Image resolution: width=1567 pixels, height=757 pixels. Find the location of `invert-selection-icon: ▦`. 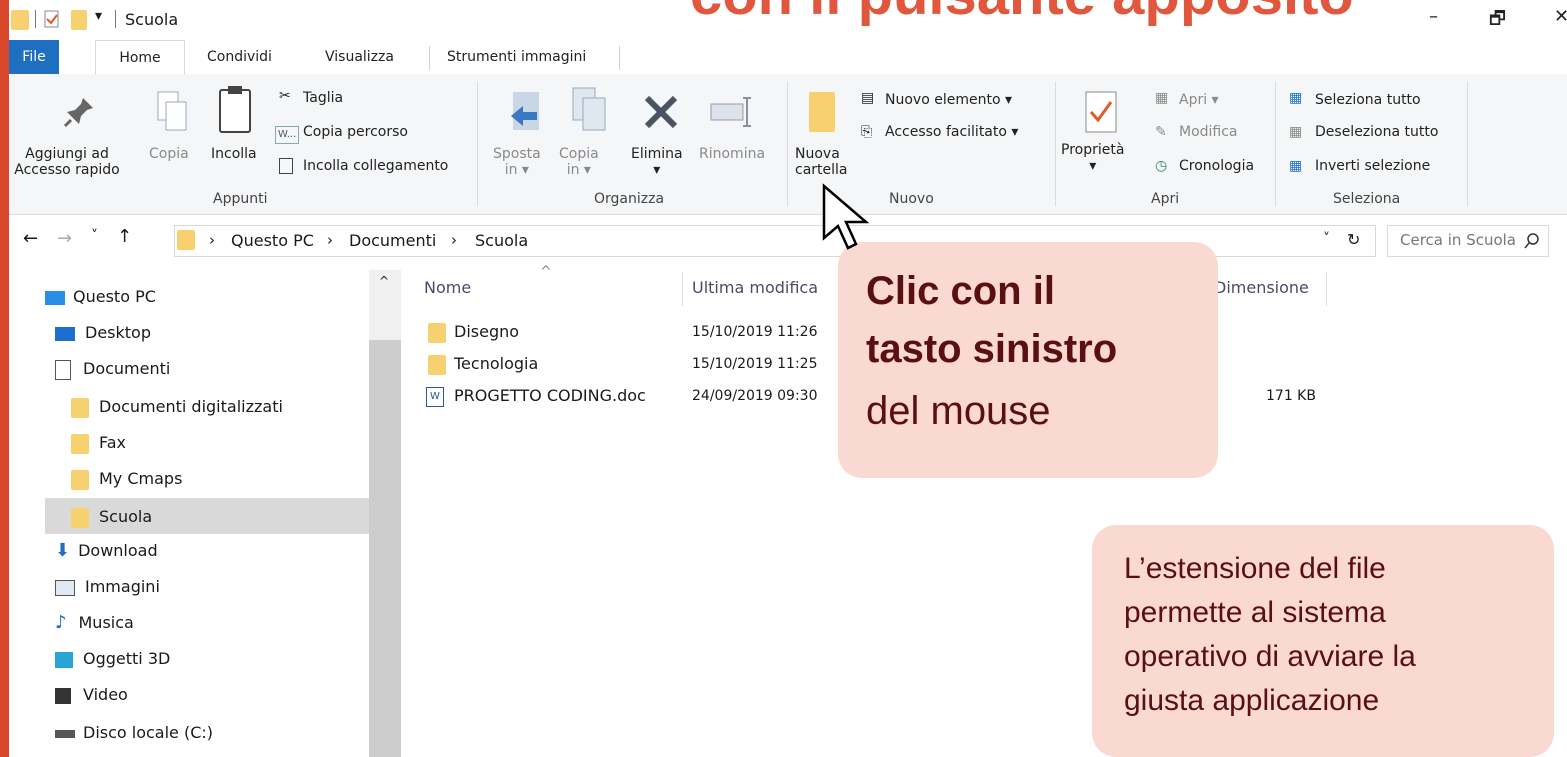

invert-selection-icon: ▦ is located at coordinates (1296, 166).